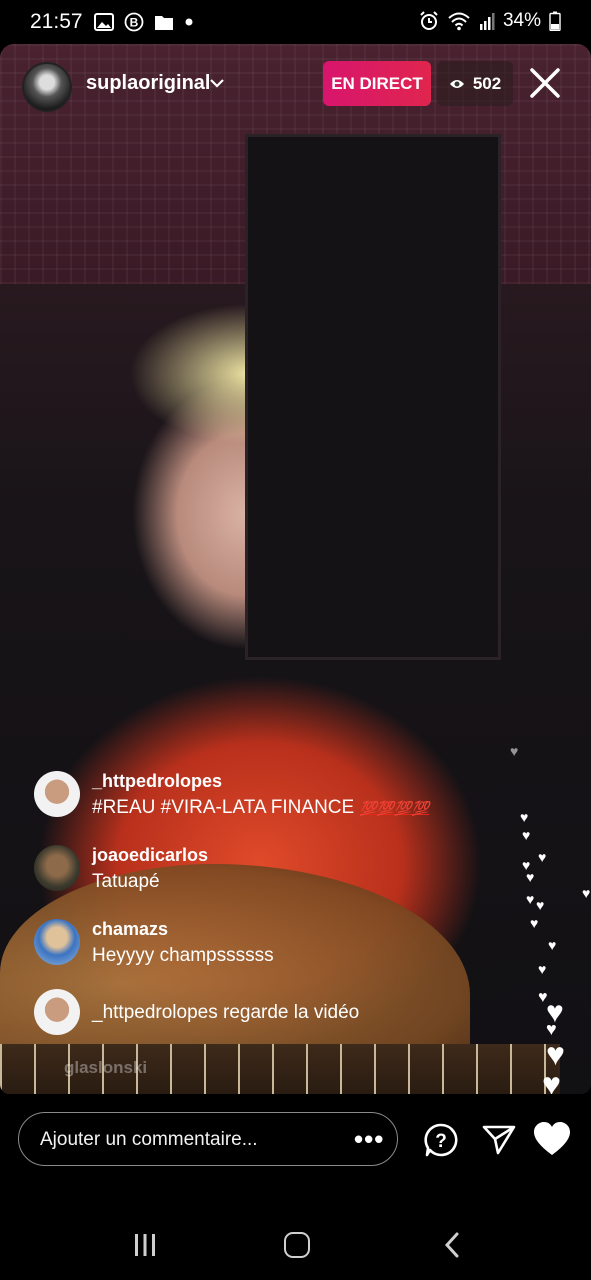 This screenshot has height=1280, width=591. I want to click on svg-text: B, so click(134, 23).